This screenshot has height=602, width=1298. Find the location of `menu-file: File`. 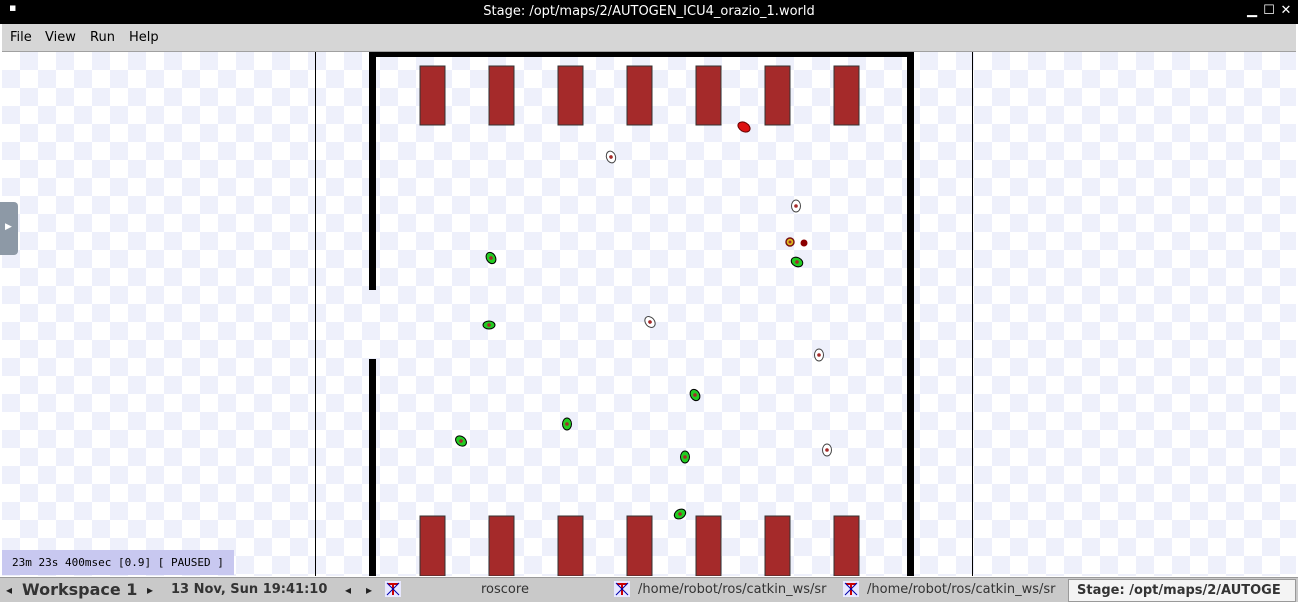

menu-file: File is located at coordinates (21, 37).